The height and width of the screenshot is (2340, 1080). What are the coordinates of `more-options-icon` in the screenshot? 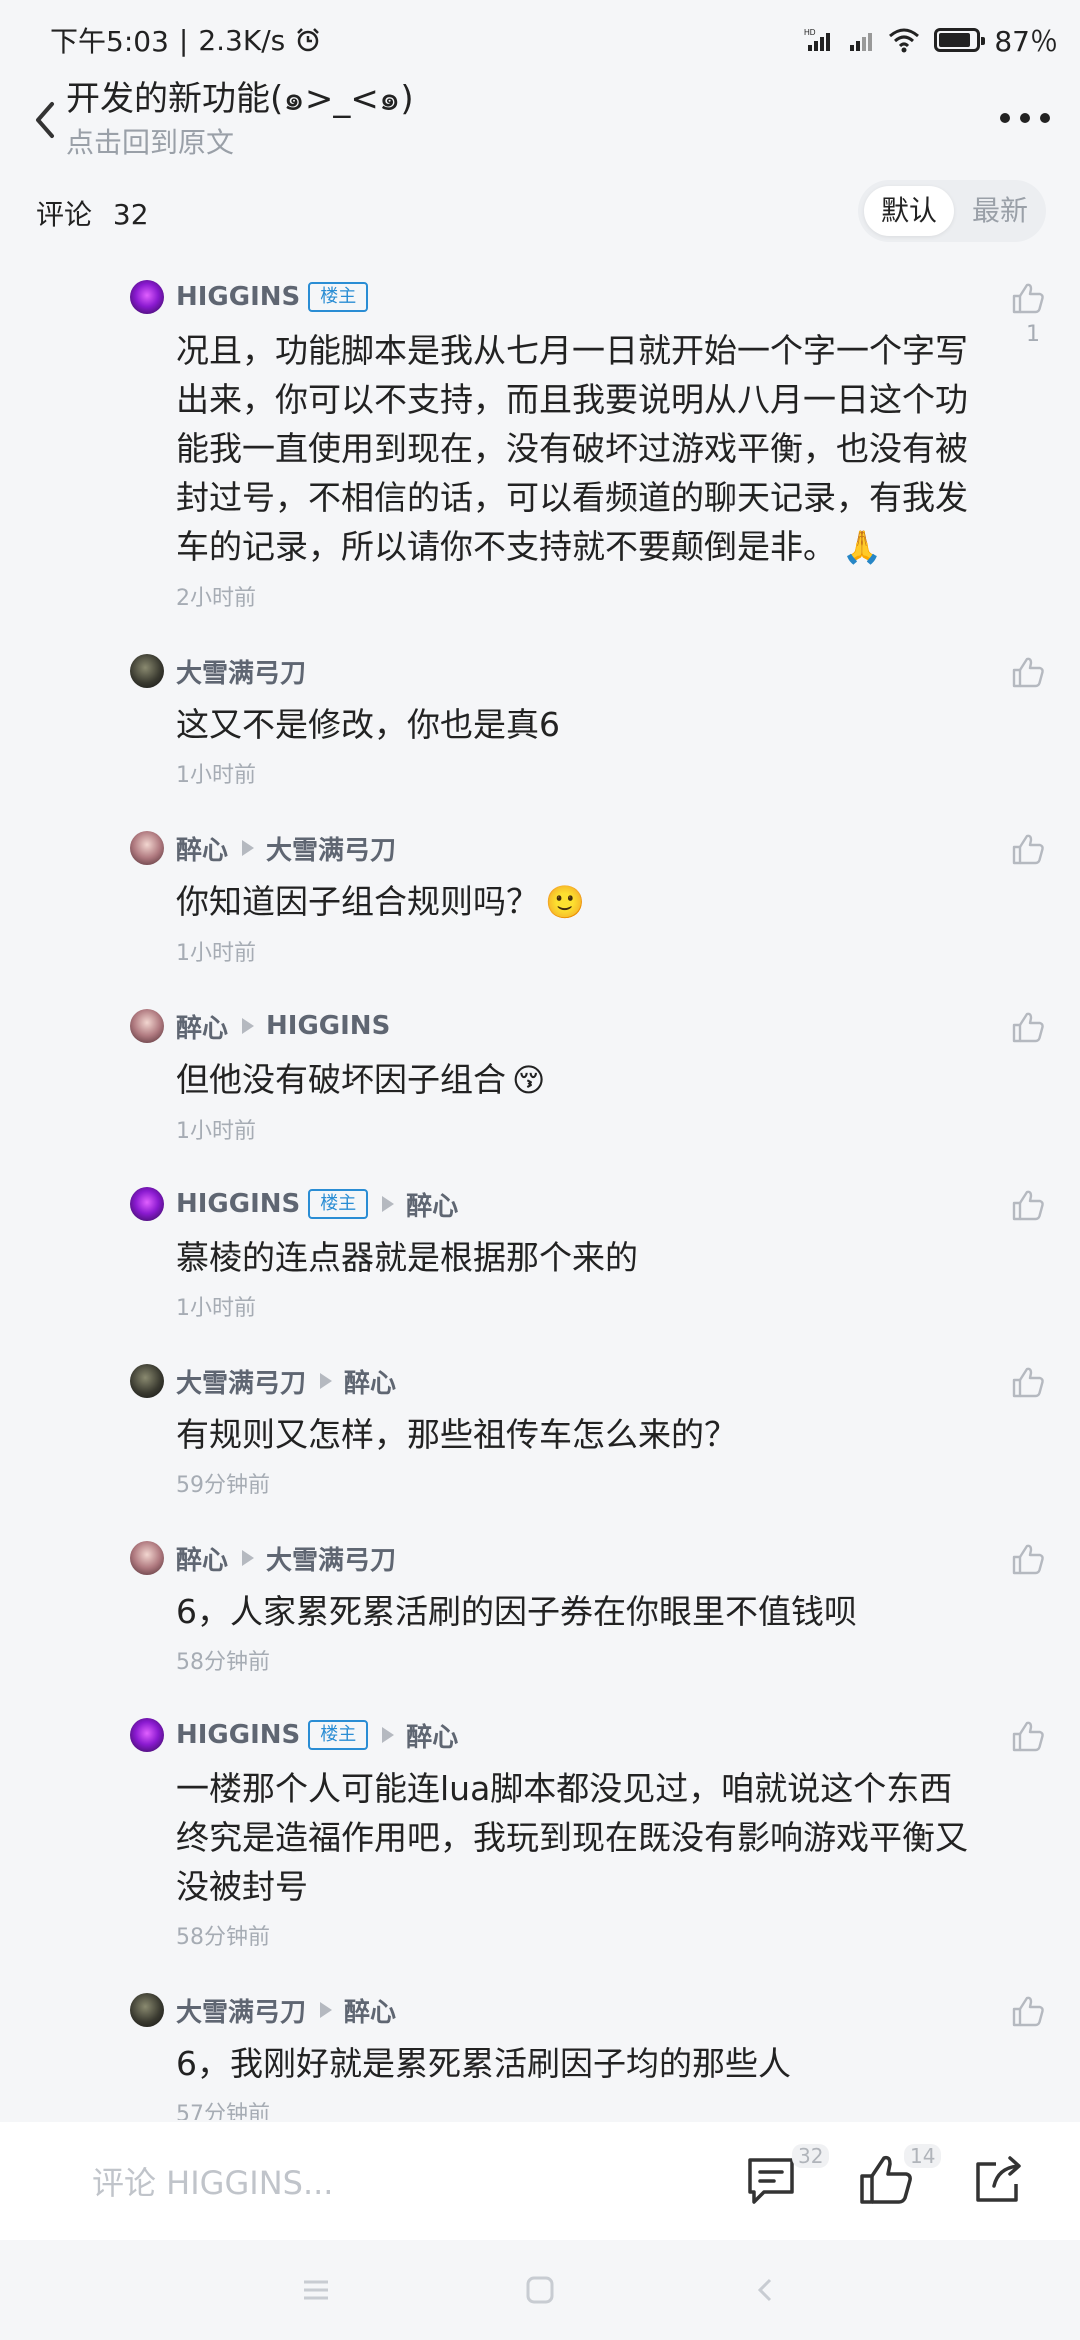 It's located at (1025, 118).